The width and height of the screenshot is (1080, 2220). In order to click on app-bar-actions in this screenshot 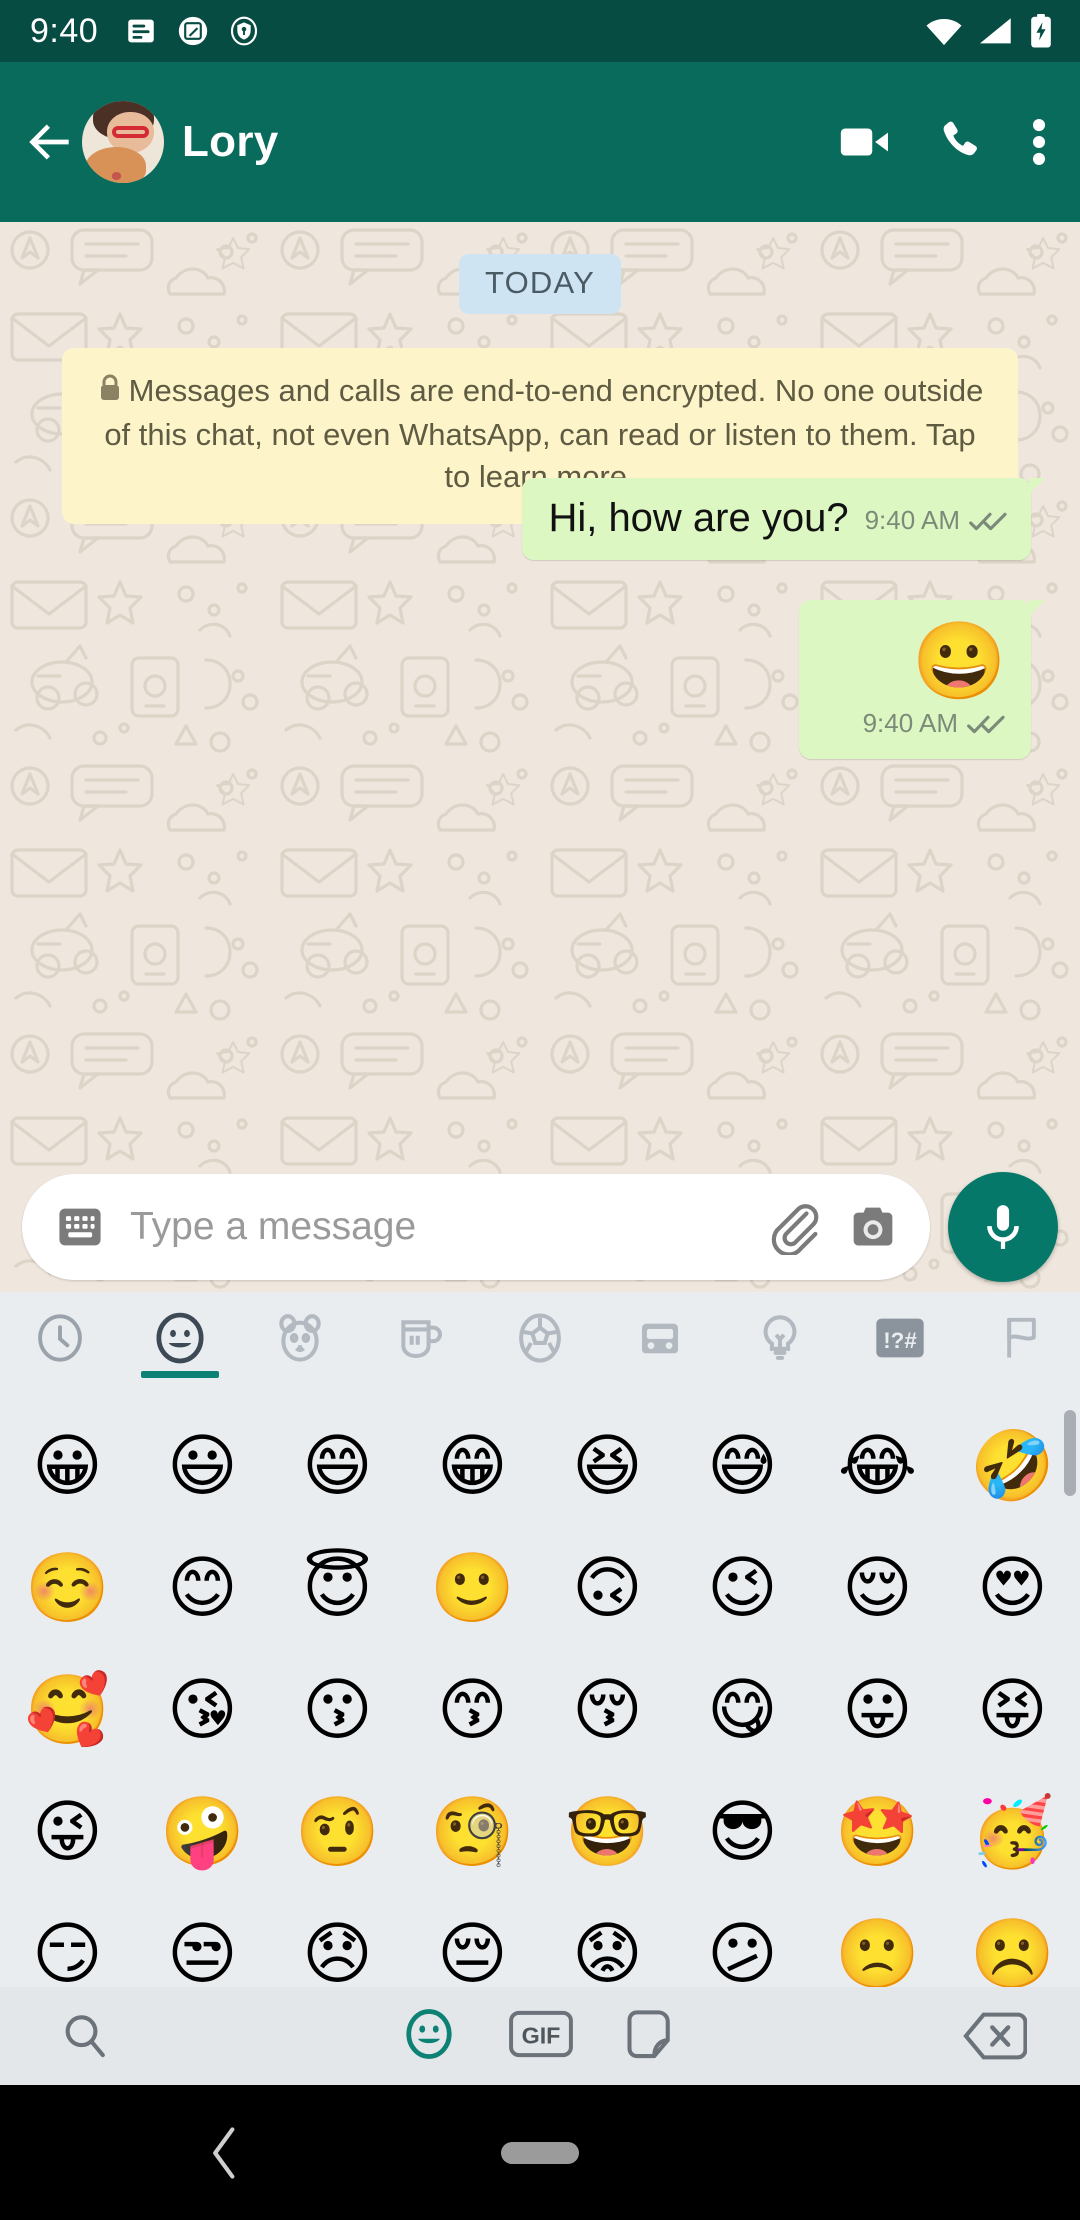, I will do `click(946, 142)`.